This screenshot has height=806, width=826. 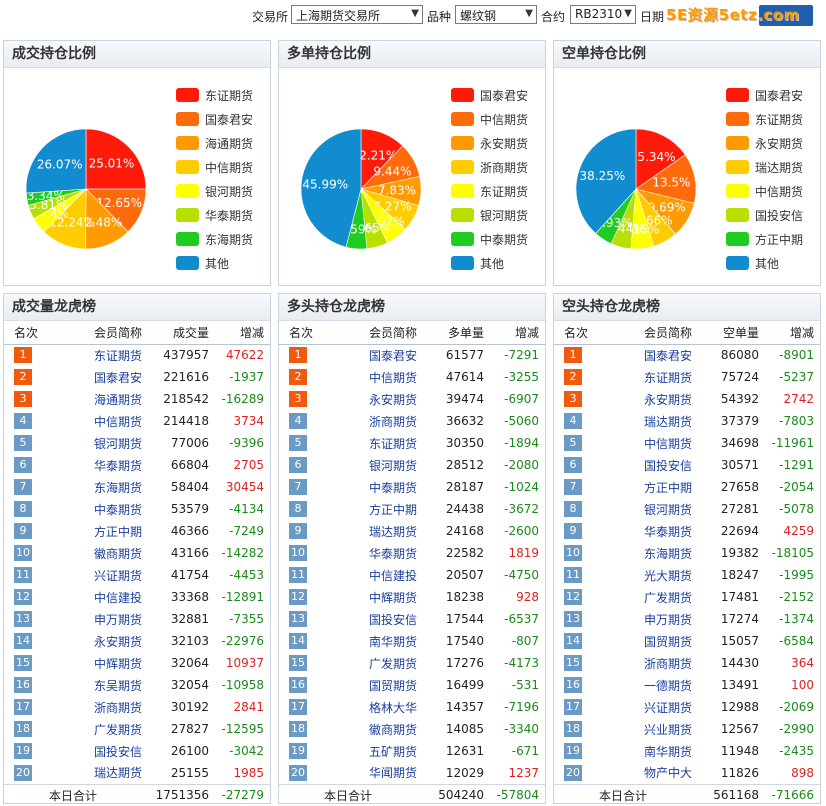 I want to click on member-name-link: 兴业期货, so click(x=668, y=730).